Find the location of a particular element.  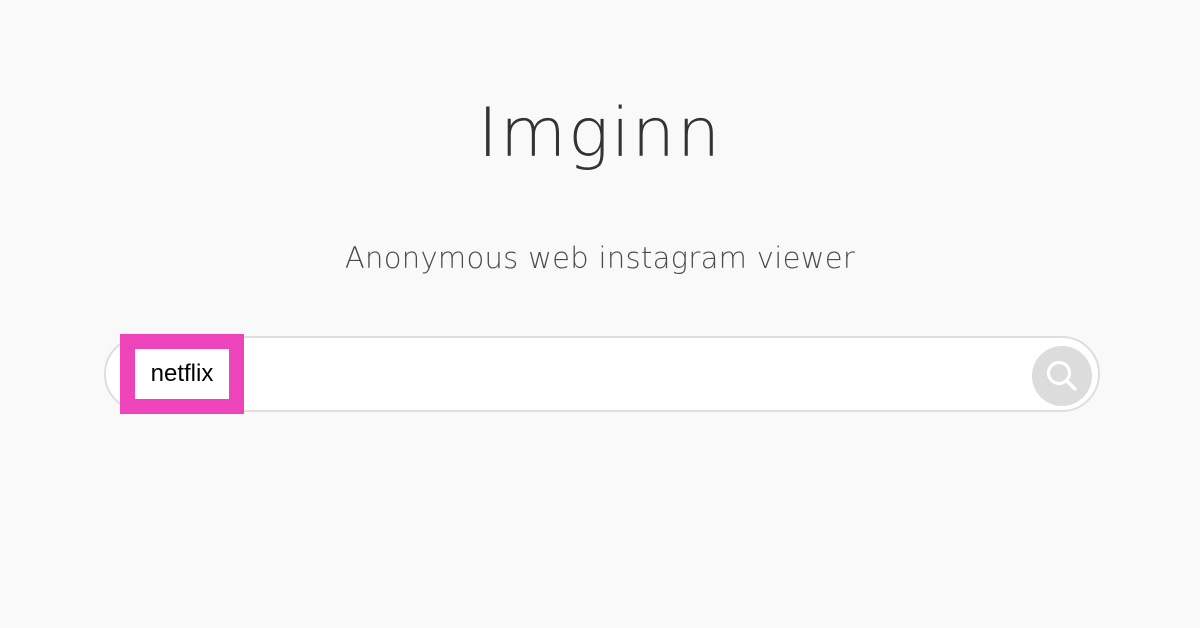

search-button is located at coordinates (1062, 376).